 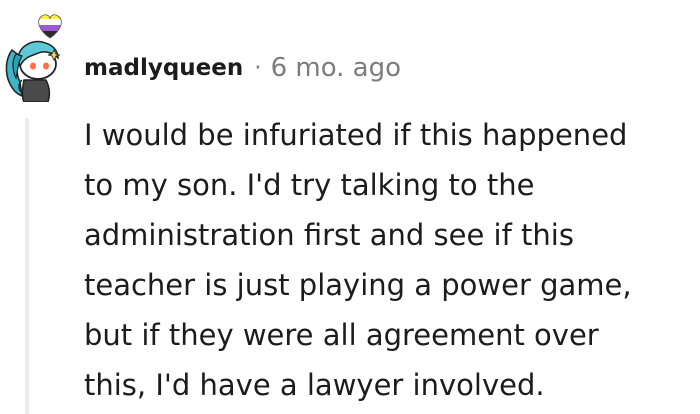 What do you see at coordinates (314, 385) in the screenshot?
I see `comment-body-line: this, I'd have a lawyer involved.` at bounding box center [314, 385].